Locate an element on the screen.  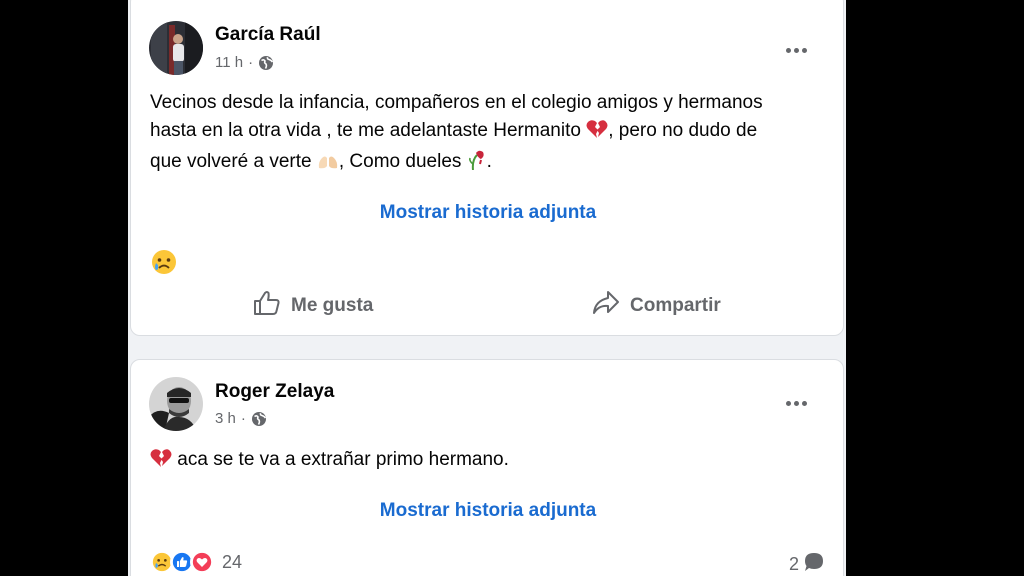
post-text-segment: , pero no dudo de is located at coordinates (683, 130).